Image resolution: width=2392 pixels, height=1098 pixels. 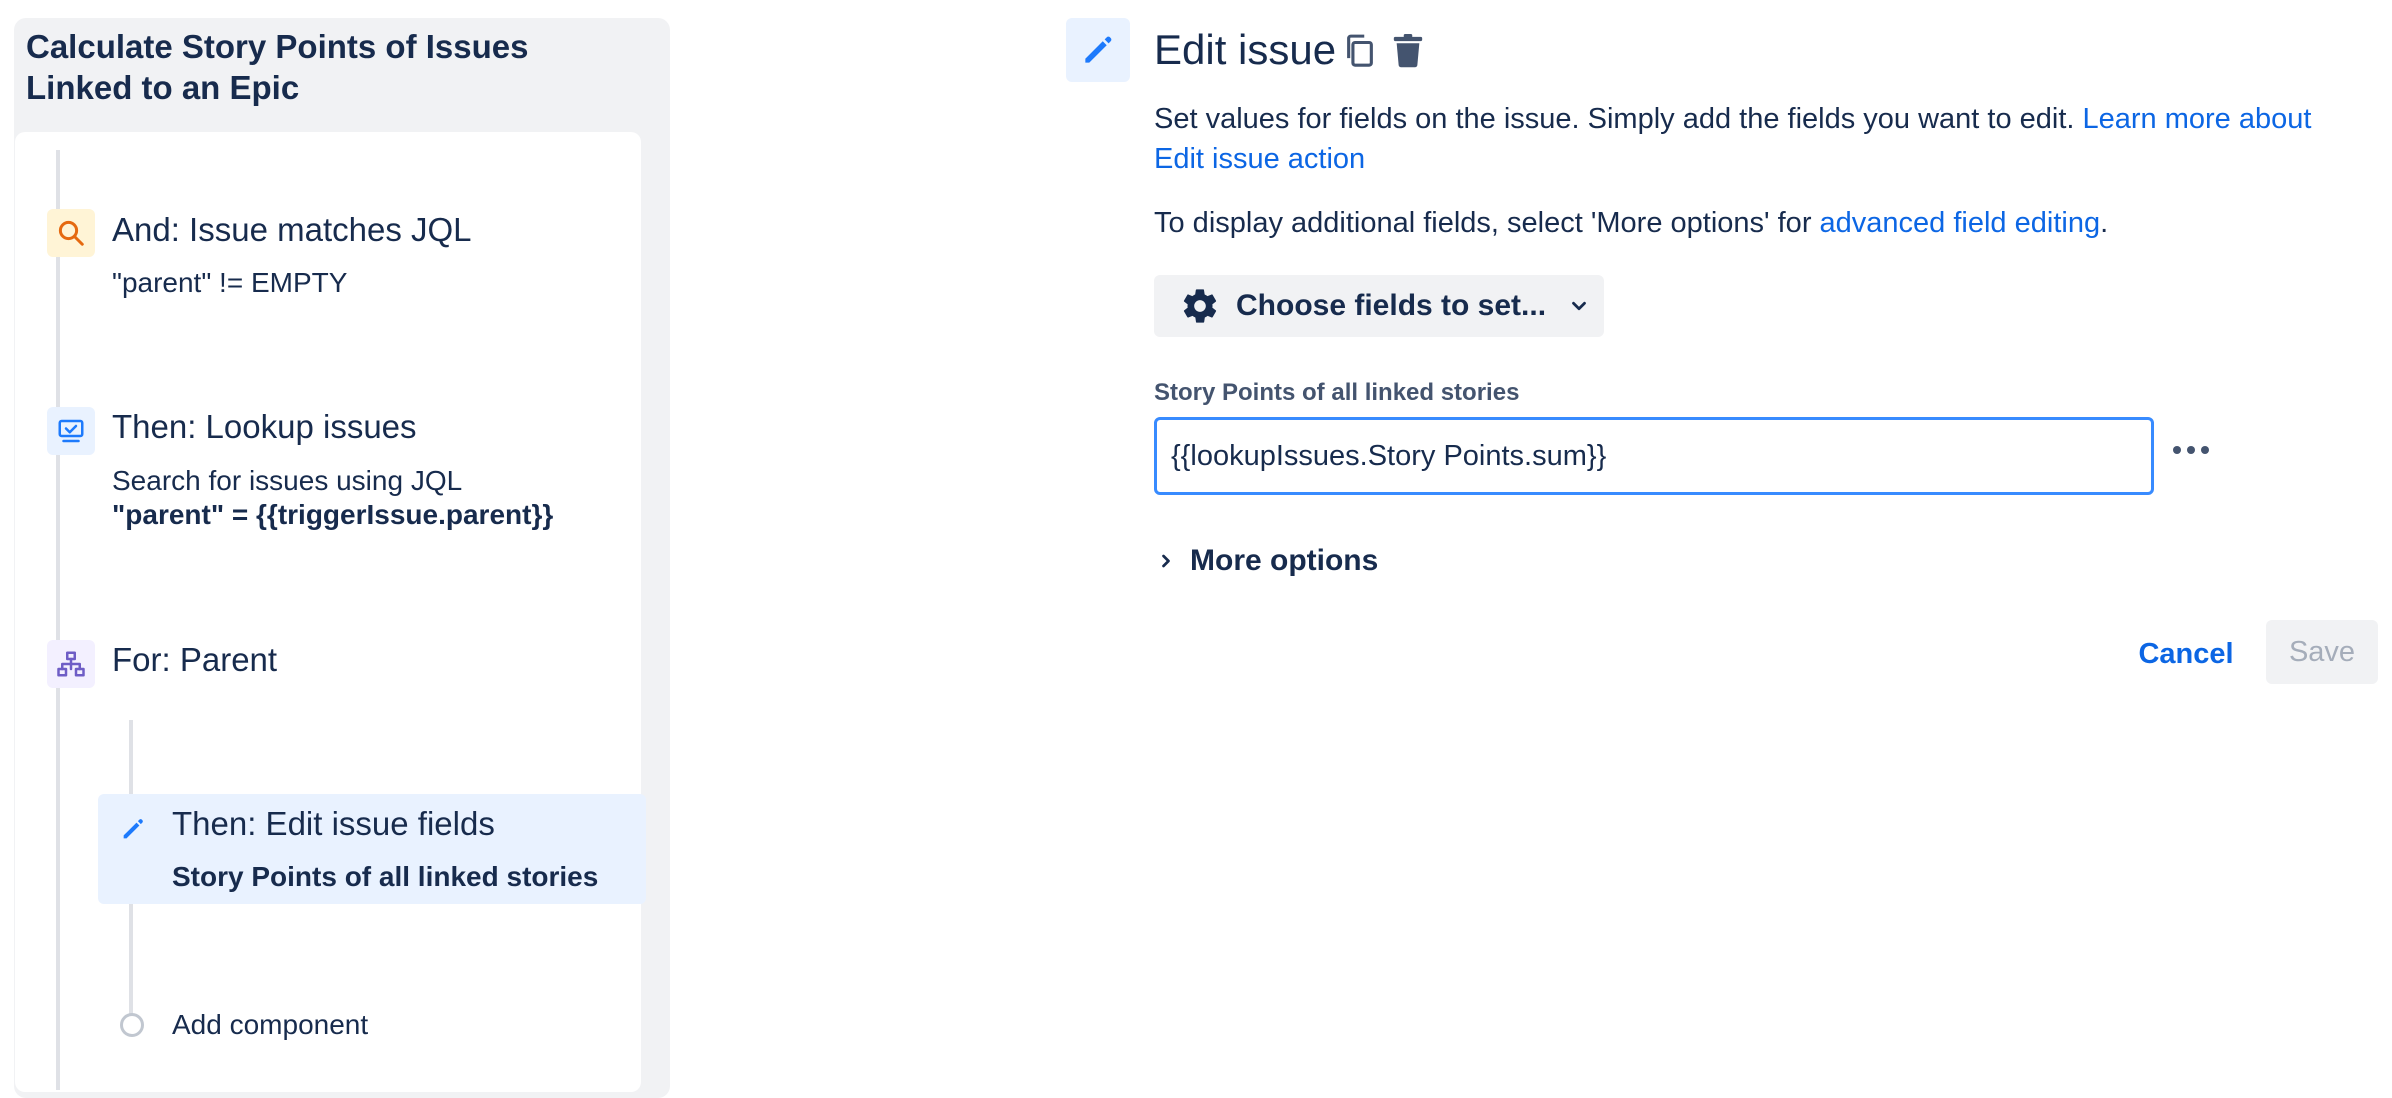 What do you see at coordinates (132, 1025) in the screenshot?
I see `add-component-dot` at bounding box center [132, 1025].